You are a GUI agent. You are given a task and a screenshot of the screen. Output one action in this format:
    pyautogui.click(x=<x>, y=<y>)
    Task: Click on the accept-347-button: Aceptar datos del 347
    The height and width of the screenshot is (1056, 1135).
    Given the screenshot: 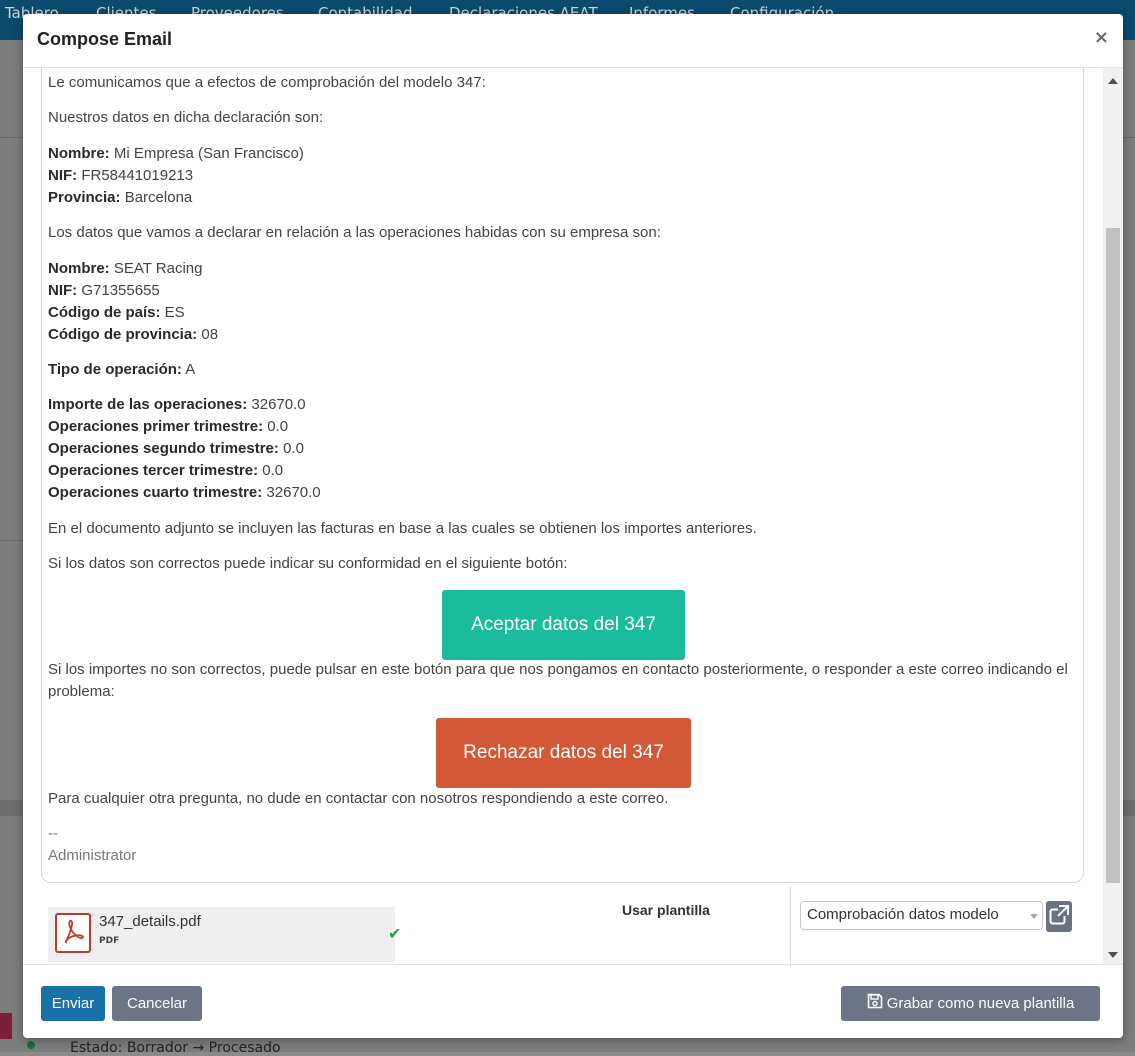 What is the action you would take?
    pyautogui.click(x=563, y=625)
    